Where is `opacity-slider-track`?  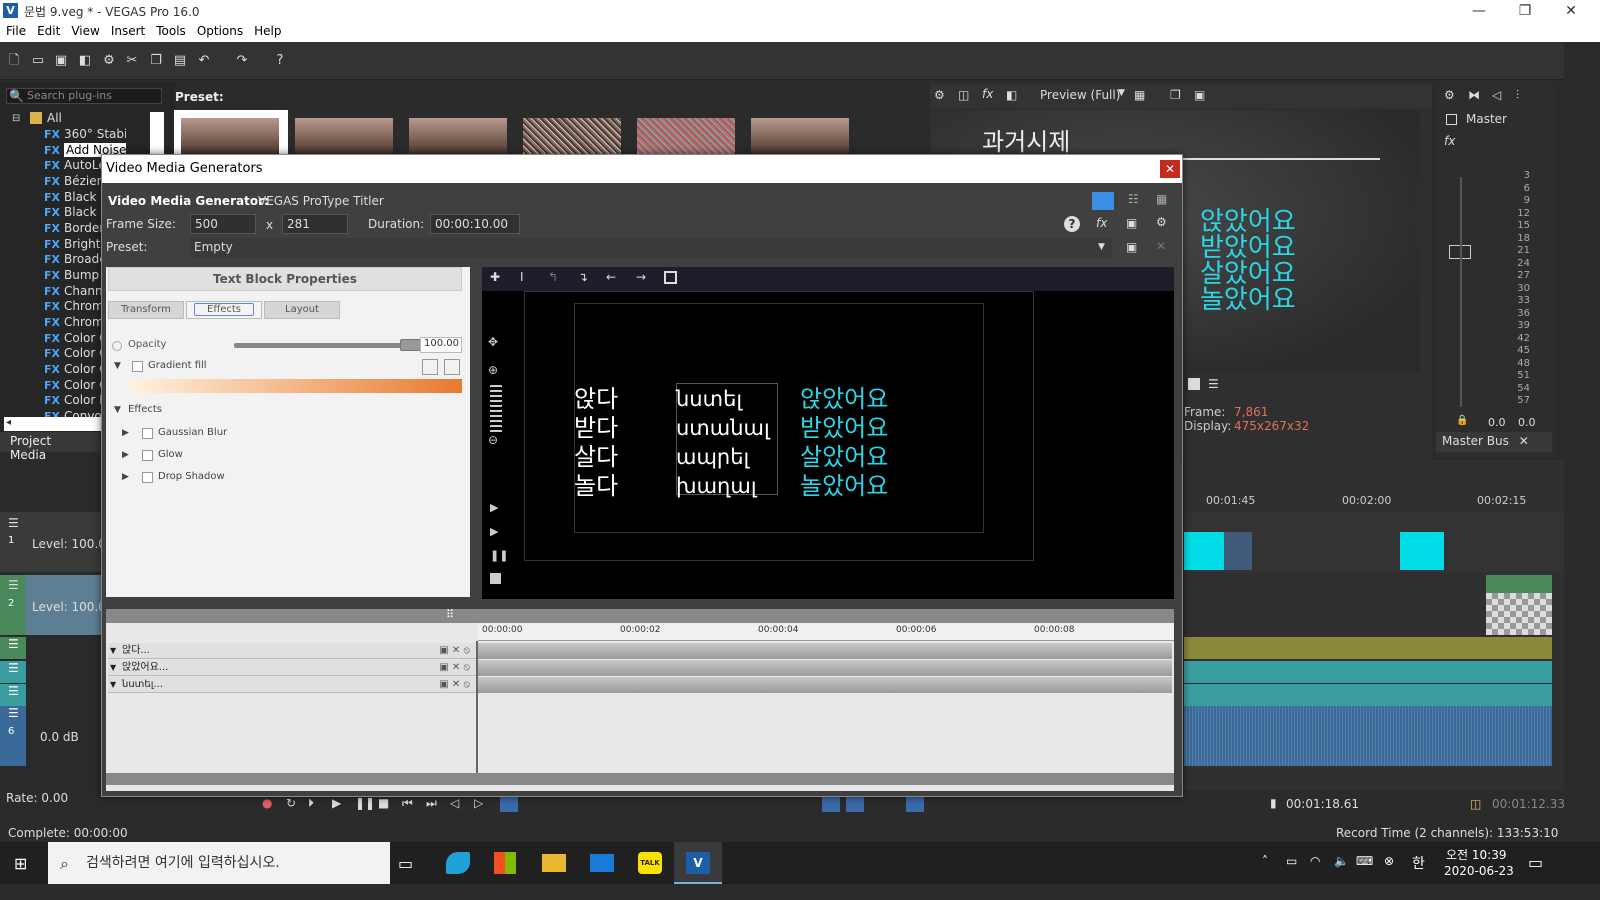 opacity-slider-track is located at coordinates (326, 345).